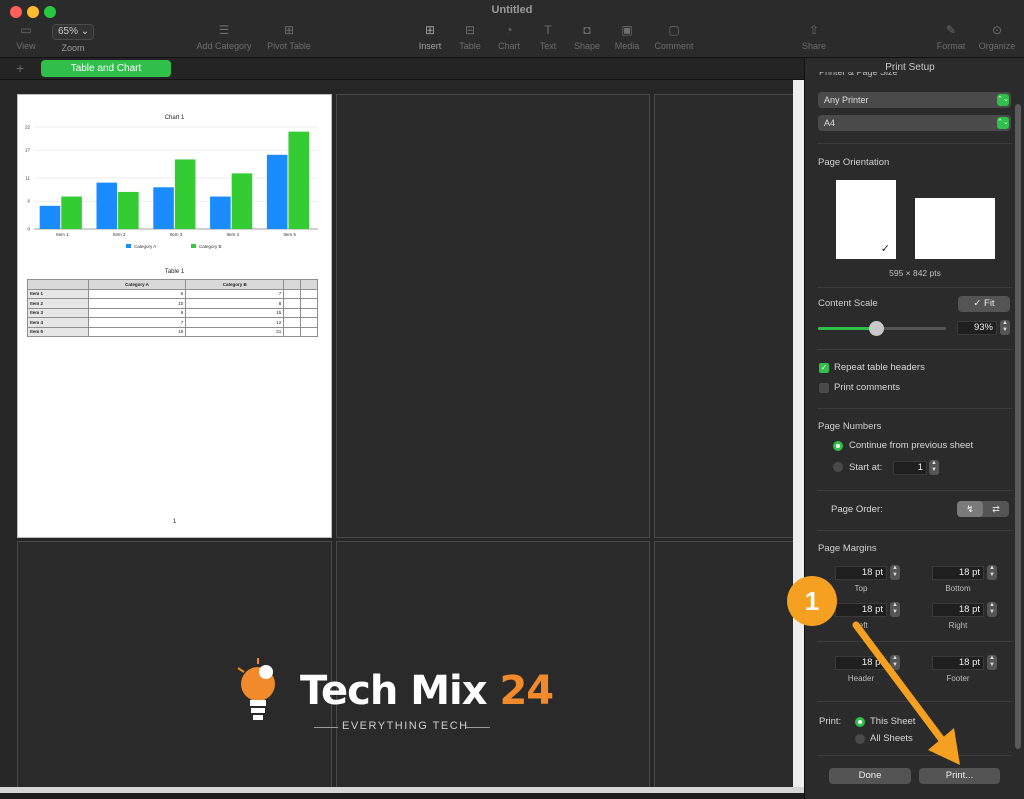 The height and width of the screenshot is (799, 1024). I want to click on margin-left-field: 18 pt, so click(861, 610).